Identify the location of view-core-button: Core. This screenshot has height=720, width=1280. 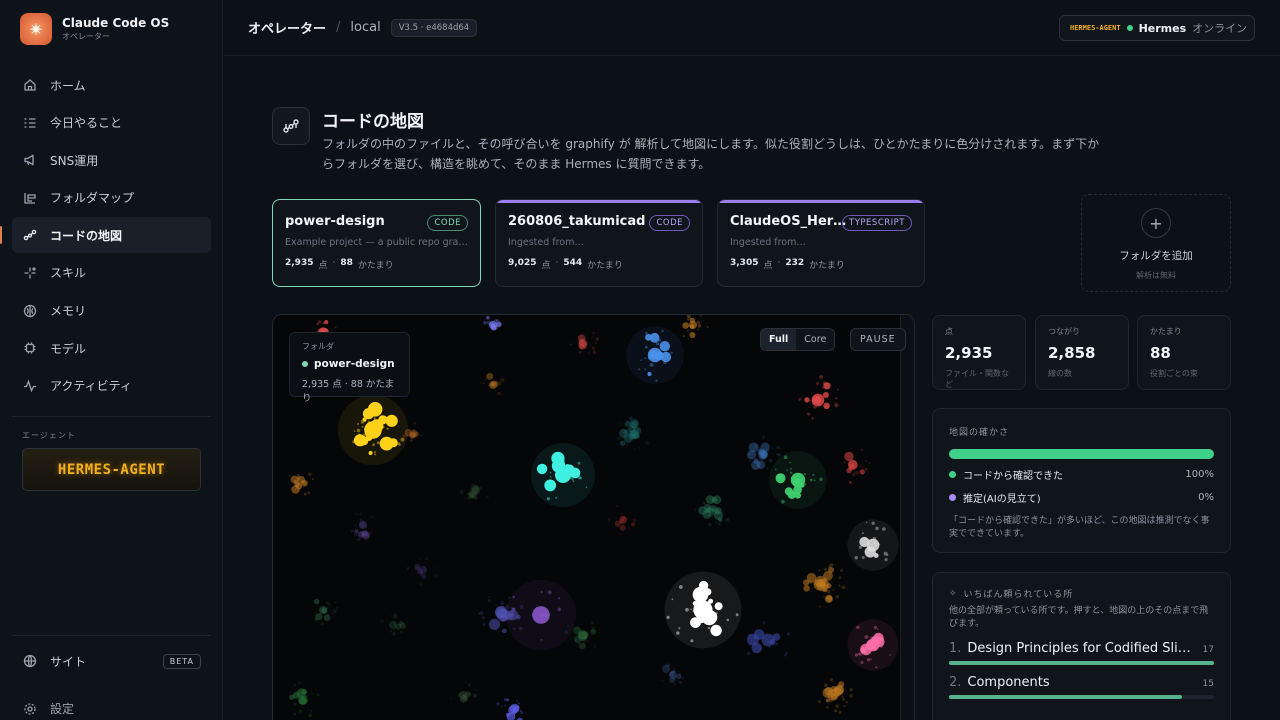
(815, 339).